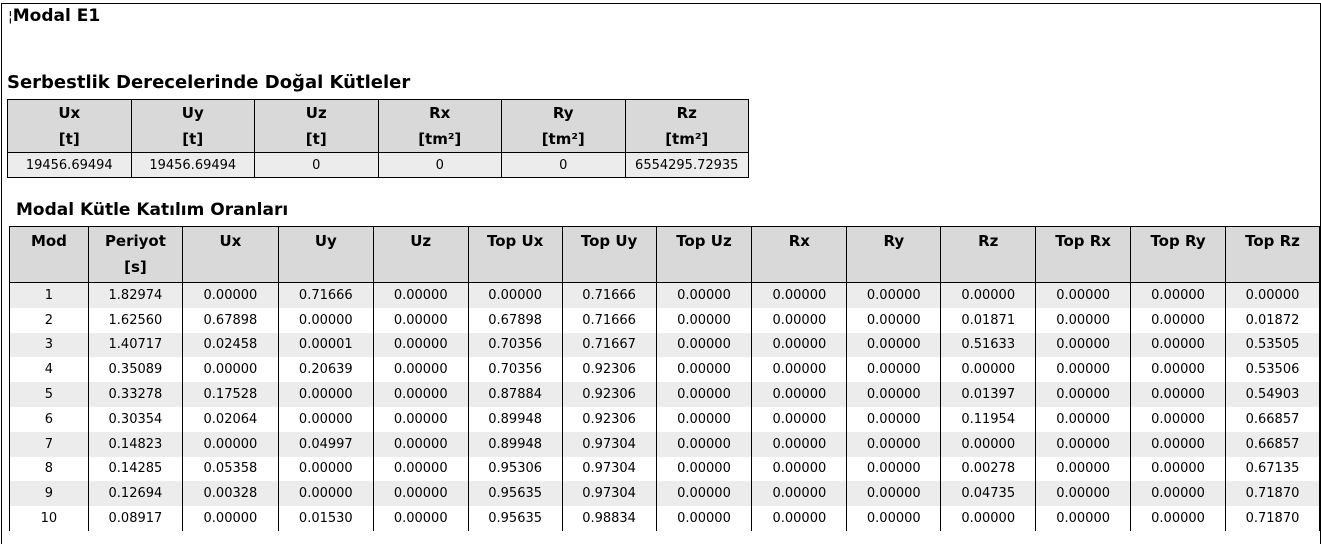  Describe the element at coordinates (69, 165) in the screenshot. I see `mass-value-cell: 19456.69494` at that location.